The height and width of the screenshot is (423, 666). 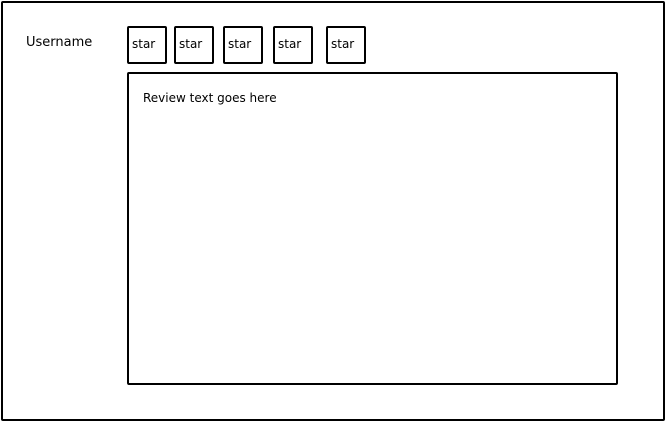 I want to click on rating-star-1: star, so click(x=147, y=45).